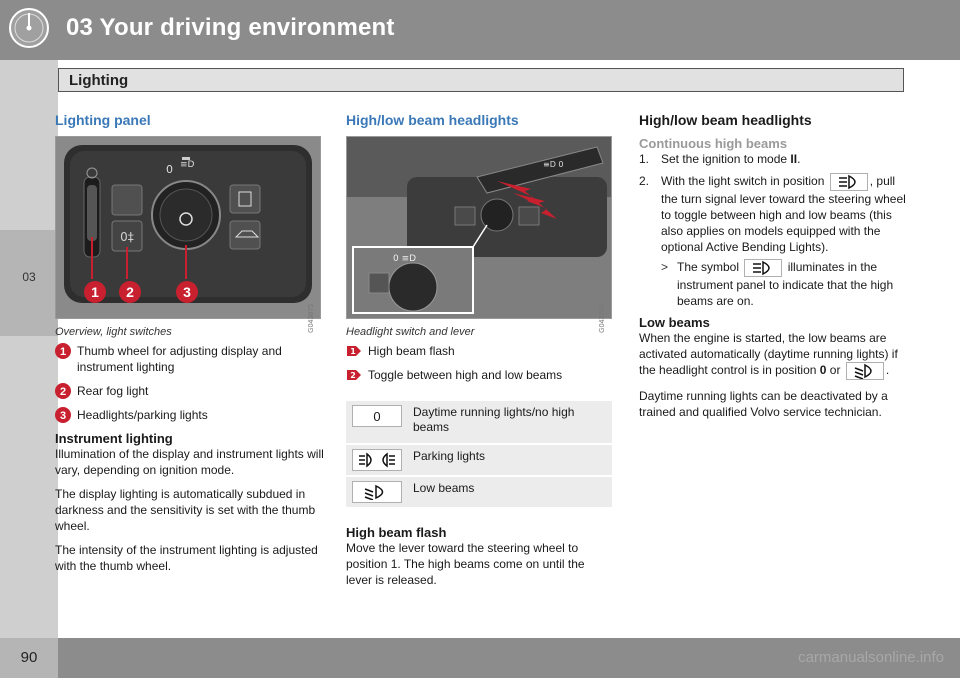 This screenshot has height=678, width=960. Describe the element at coordinates (404, 259) in the screenshot. I see `svg-text: 0 ≡D` at that location.